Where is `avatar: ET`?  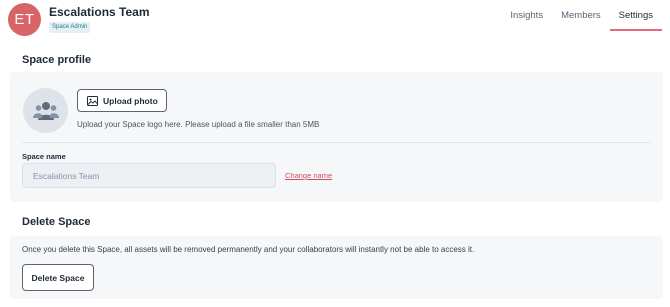 avatar: ET is located at coordinates (24, 19).